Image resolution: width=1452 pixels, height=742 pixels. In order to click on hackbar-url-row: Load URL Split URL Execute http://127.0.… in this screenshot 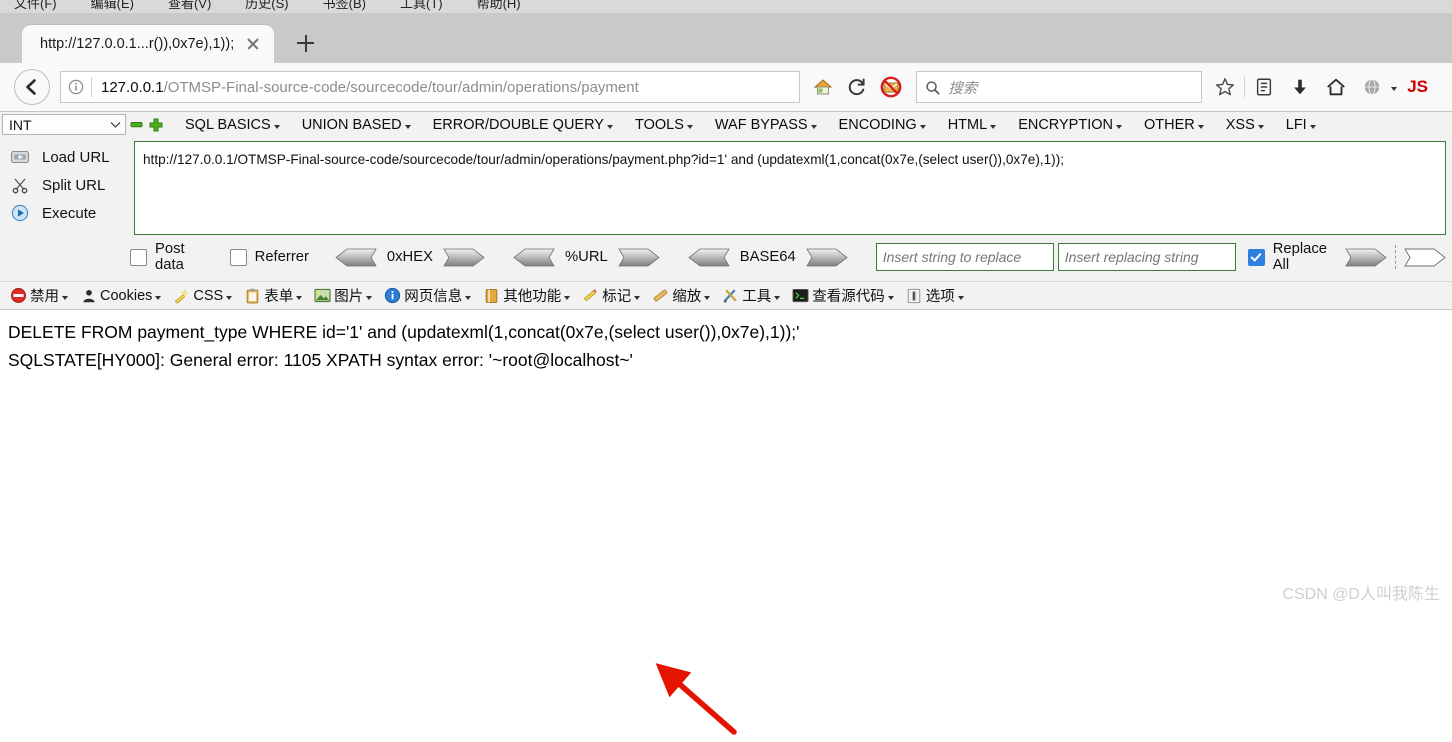, I will do `click(726, 187)`.